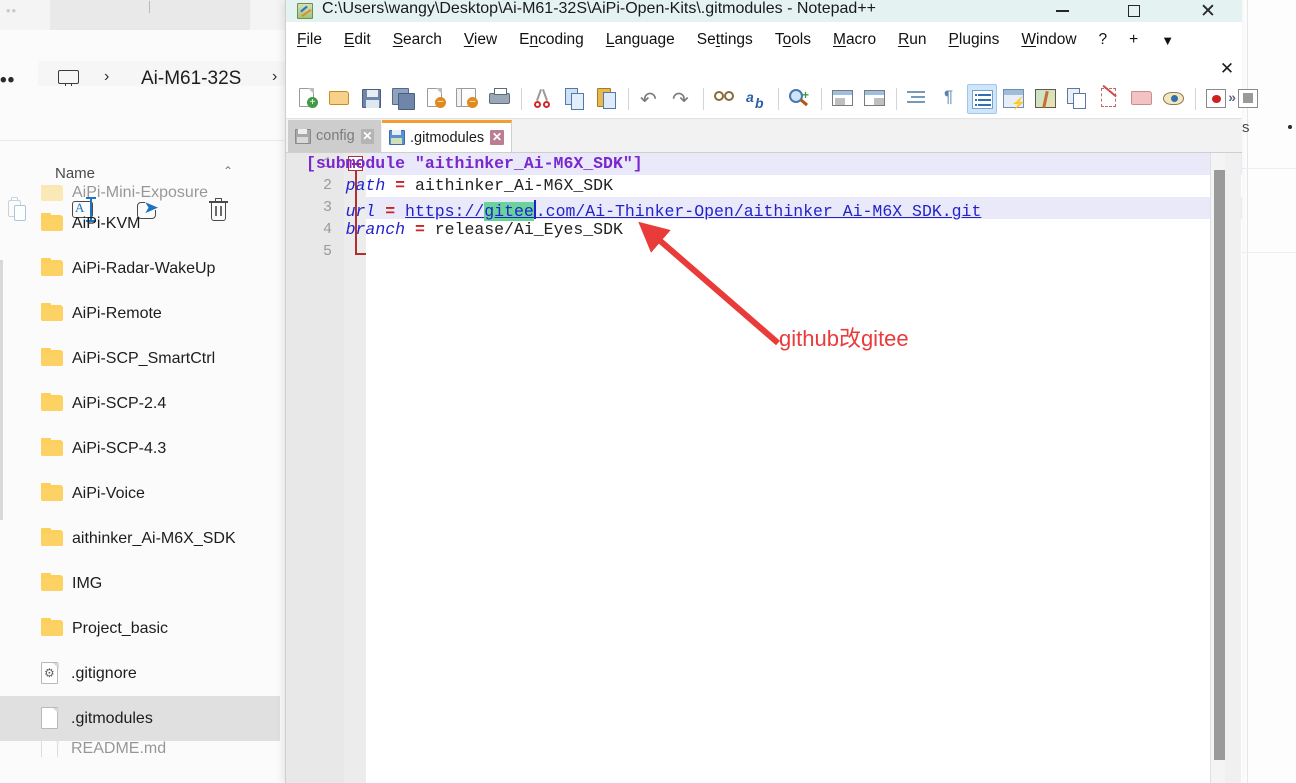 This screenshot has width=1296, height=783. I want to click on user-defined-dialog-icon: ⚡, so click(1014, 99).